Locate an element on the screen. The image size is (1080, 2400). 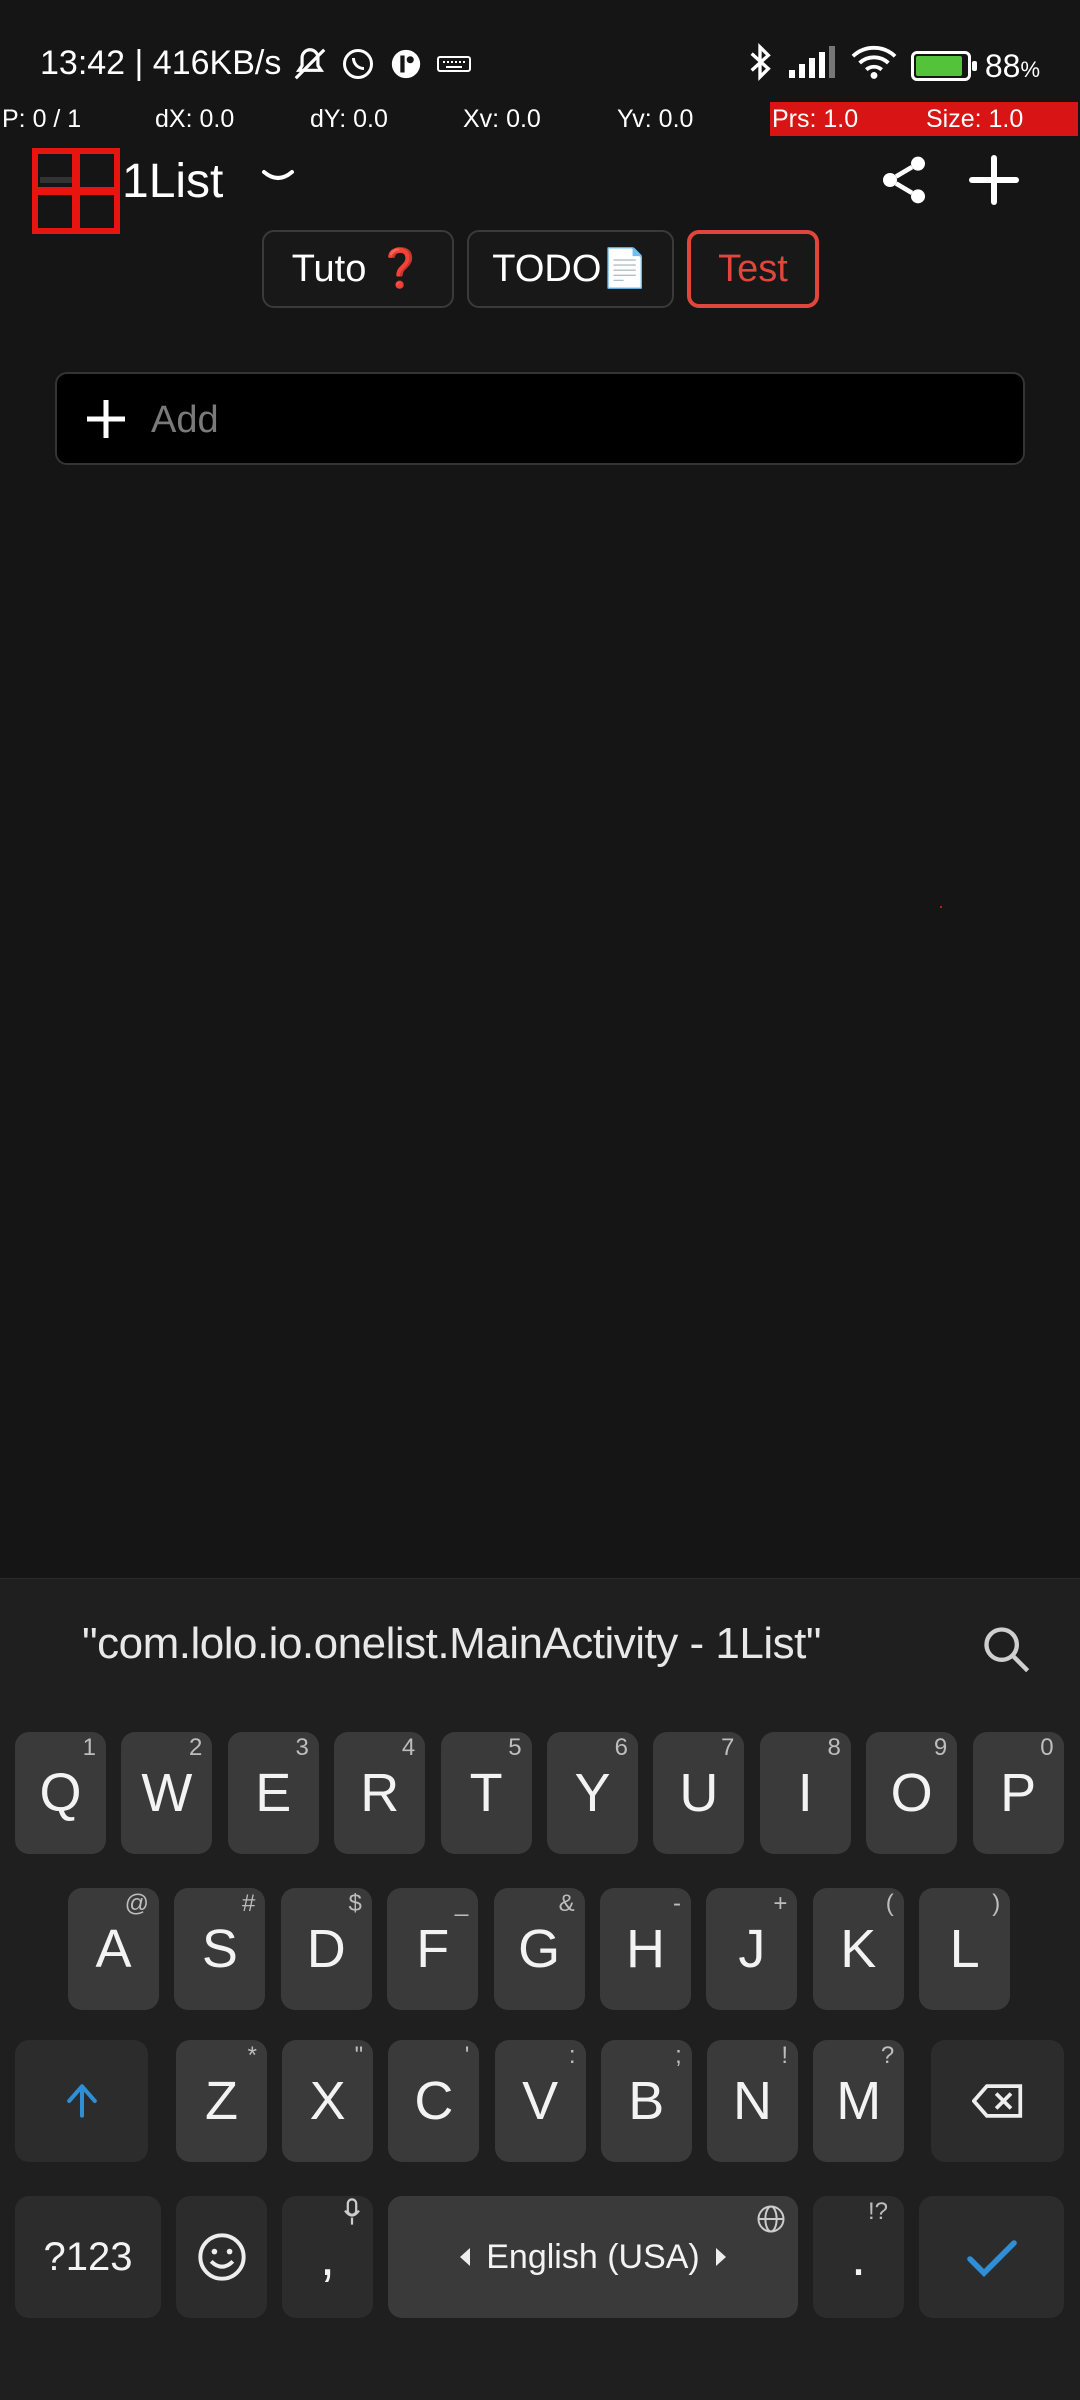
key-secondary-label: 8 is located at coordinates (834, 1747).